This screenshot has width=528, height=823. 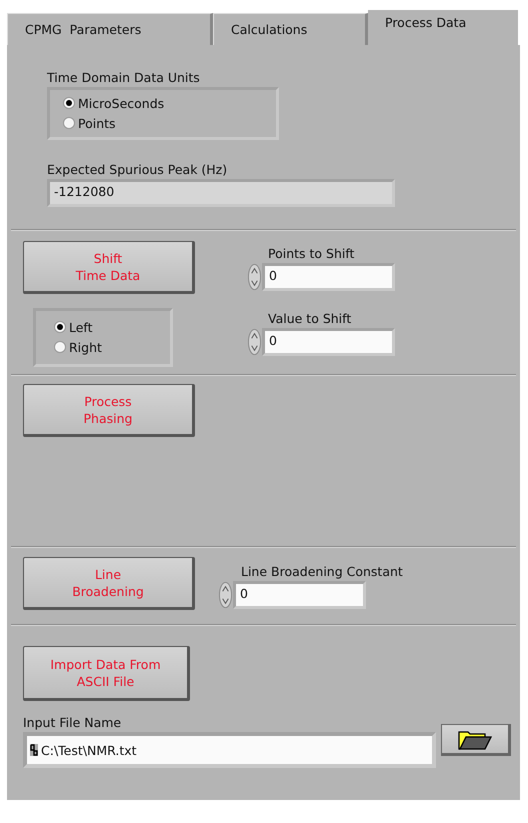 What do you see at coordinates (310, 318) in the screenshot?
I see `field-label: Value to Shift` at bounding box center [310, 318].